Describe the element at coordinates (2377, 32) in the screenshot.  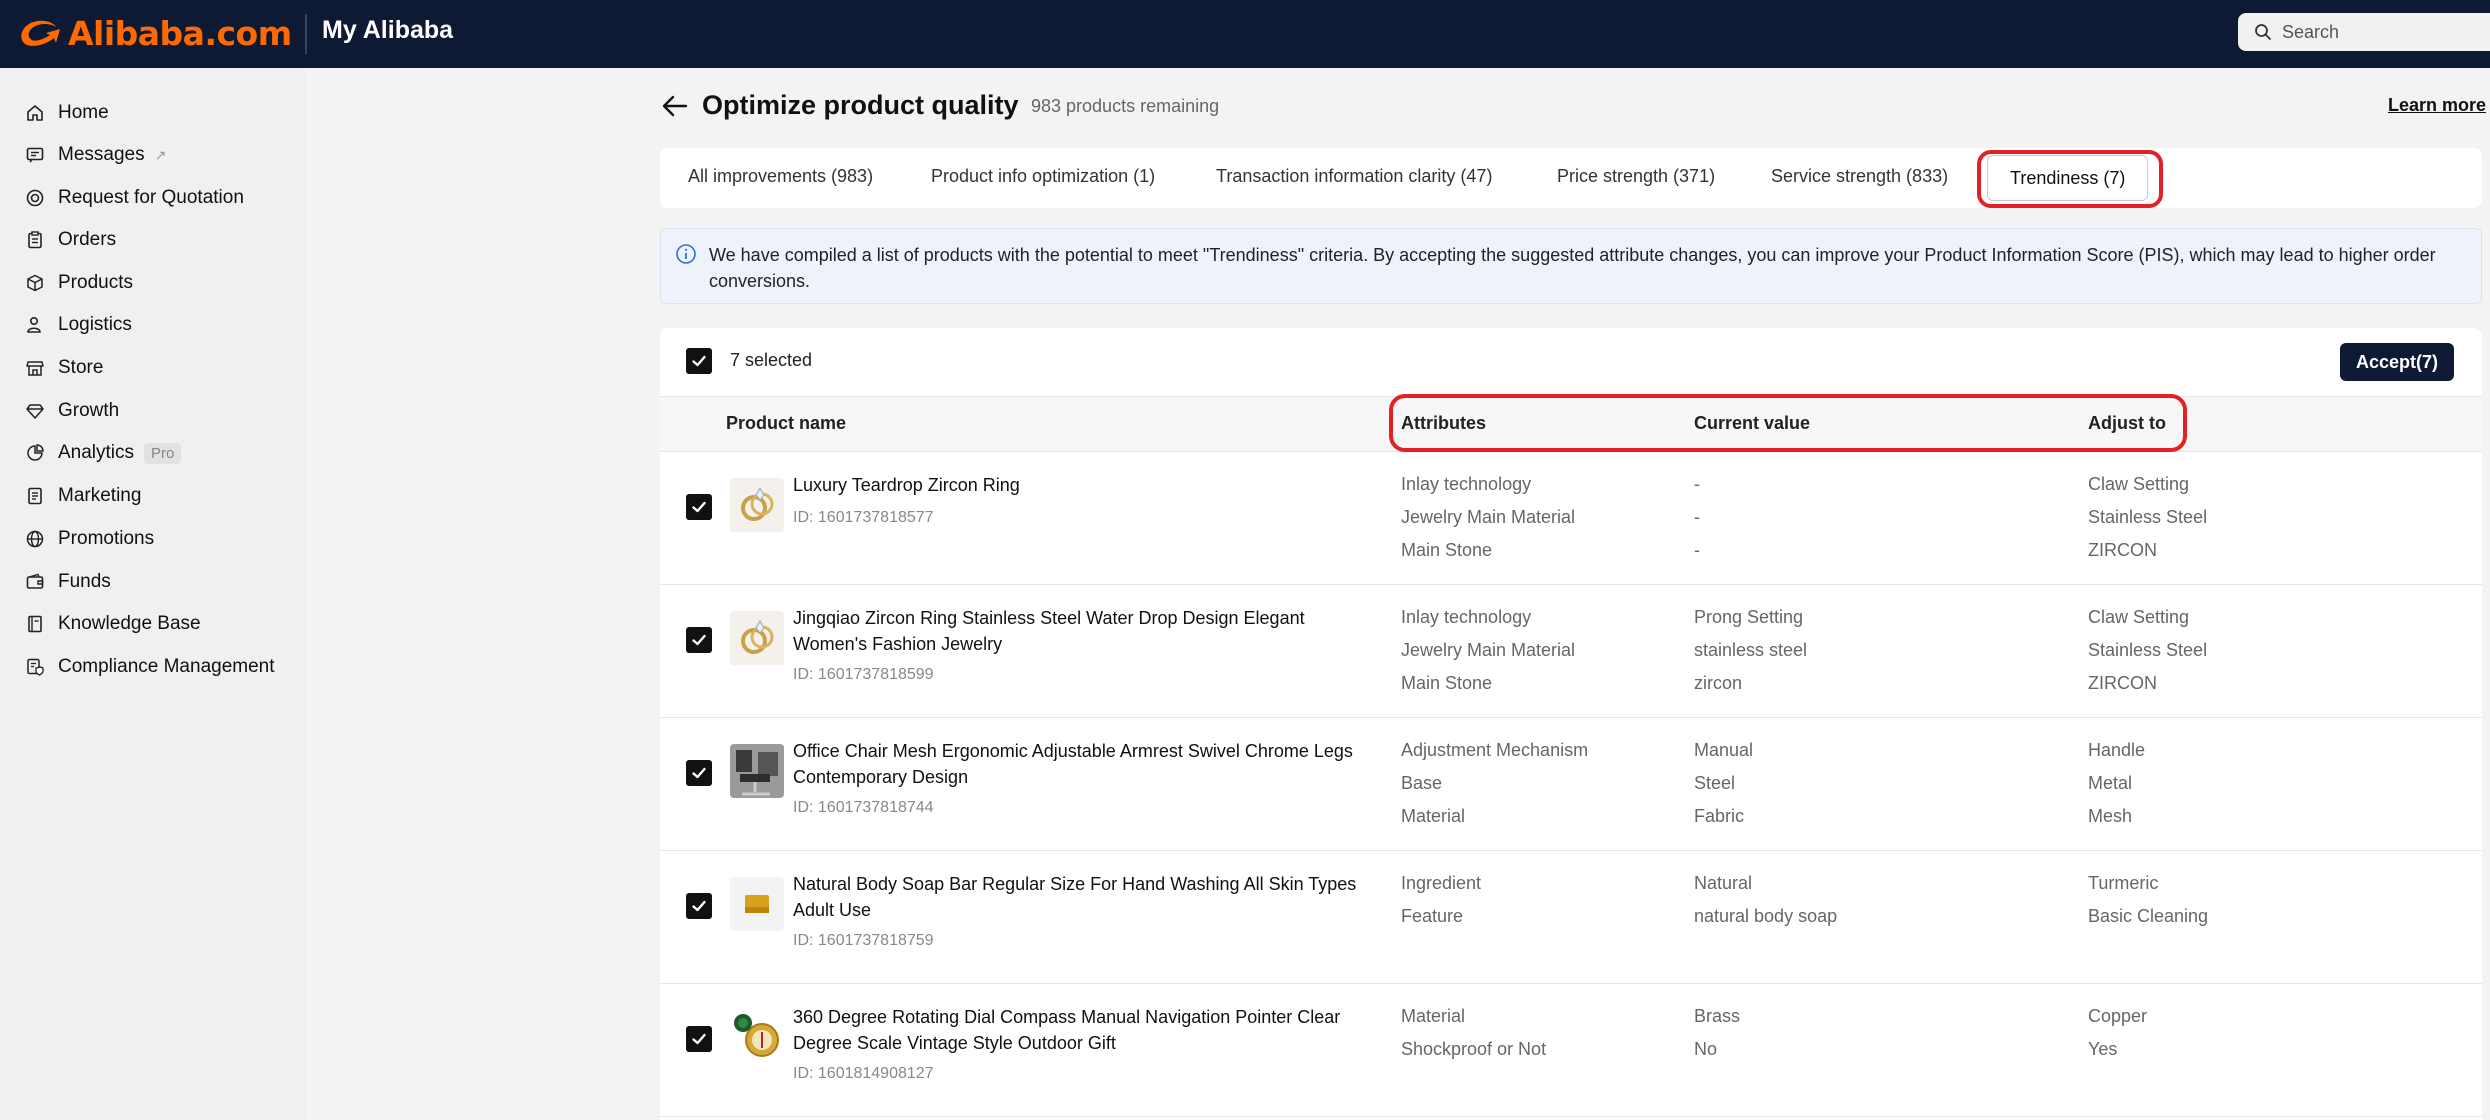
I see `search-input` at that location.